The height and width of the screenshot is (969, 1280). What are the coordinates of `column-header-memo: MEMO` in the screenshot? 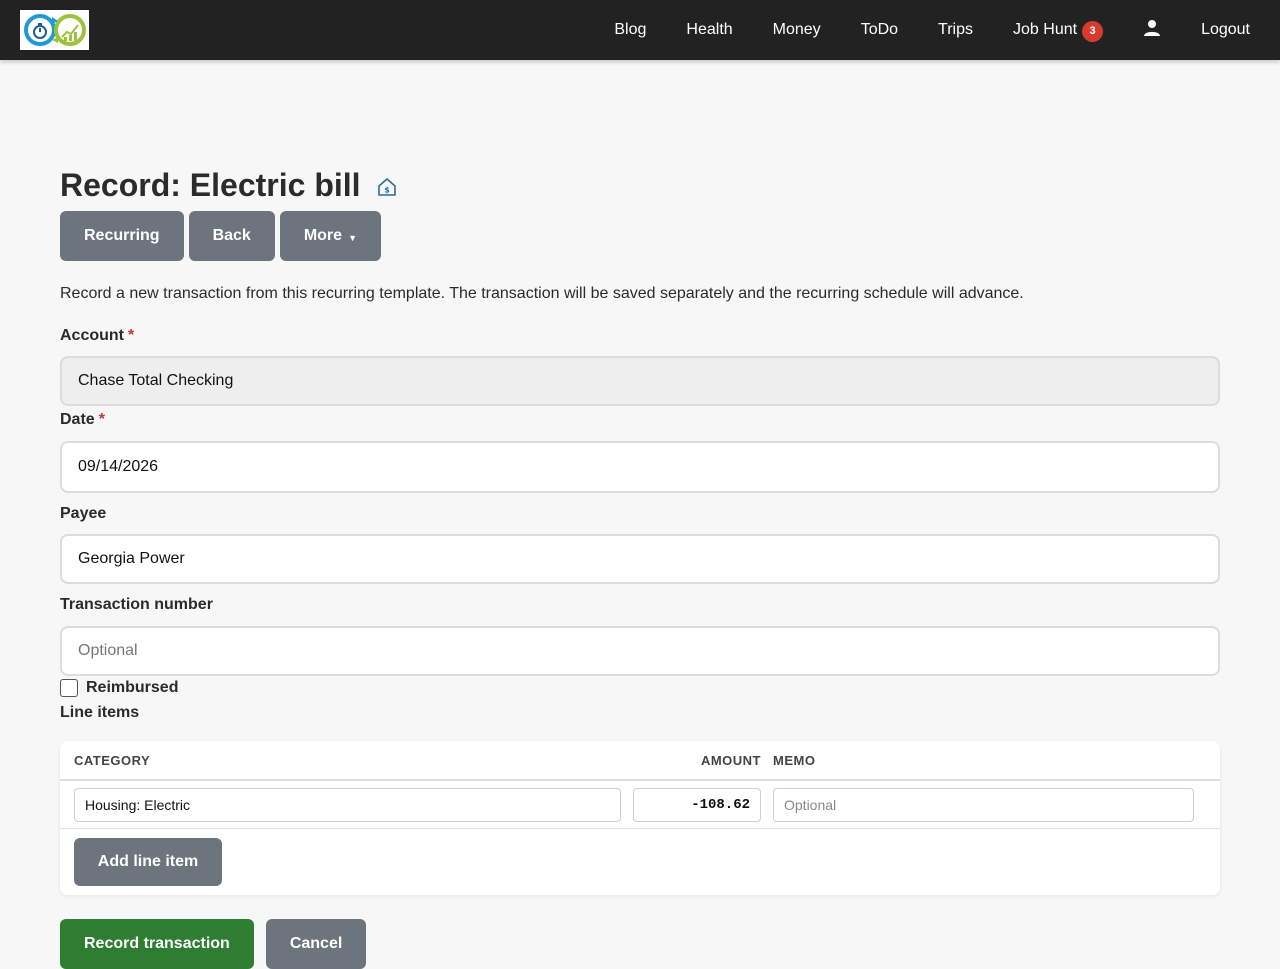 It's located at (794, 760).